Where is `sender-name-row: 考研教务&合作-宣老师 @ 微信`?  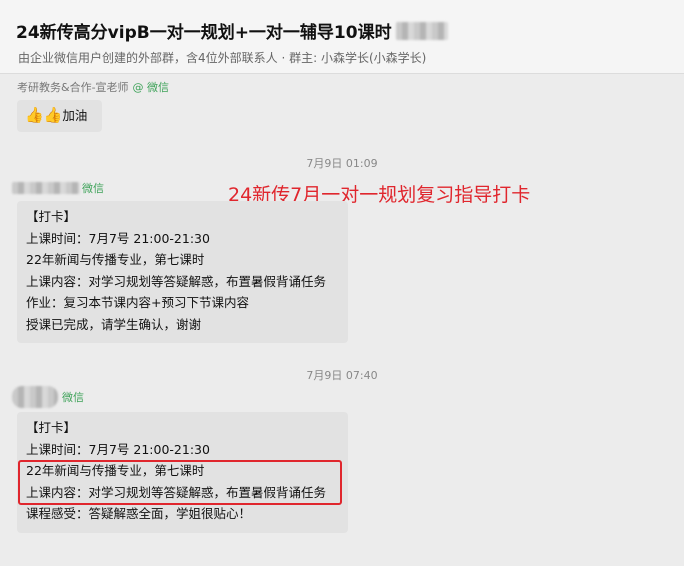
sender-name-row: 考研教务&合作-宣老师 @ 微信 is located at coordinates (93, 87).